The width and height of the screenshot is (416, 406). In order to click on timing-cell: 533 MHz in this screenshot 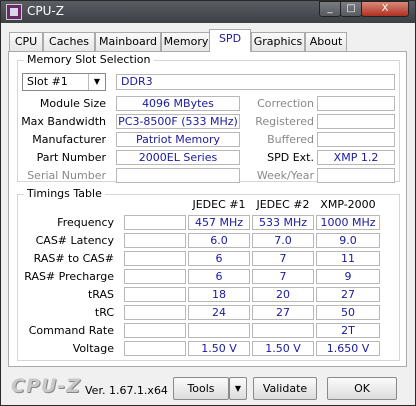, I will do `click(283, 222)`.